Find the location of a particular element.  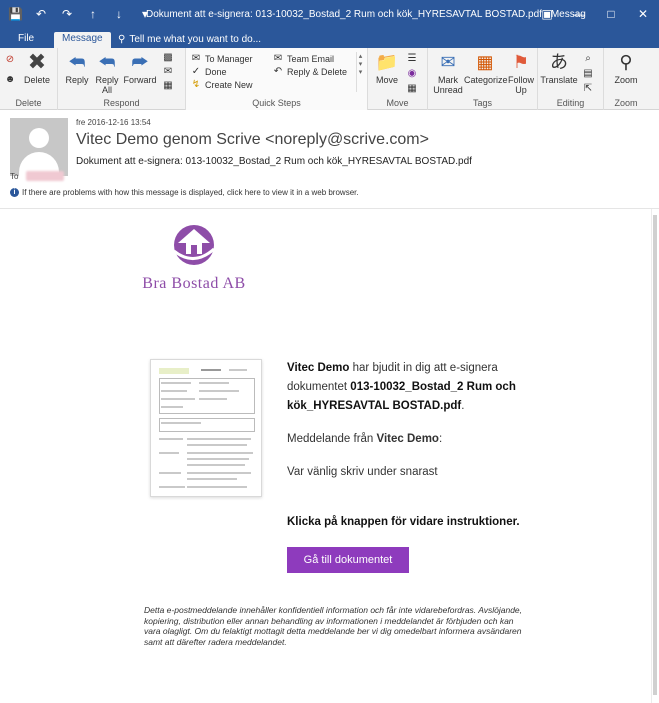

editing-group: あ Translate ⌕ ▤ ⇱ Editing is located at coordinates (571, 79).